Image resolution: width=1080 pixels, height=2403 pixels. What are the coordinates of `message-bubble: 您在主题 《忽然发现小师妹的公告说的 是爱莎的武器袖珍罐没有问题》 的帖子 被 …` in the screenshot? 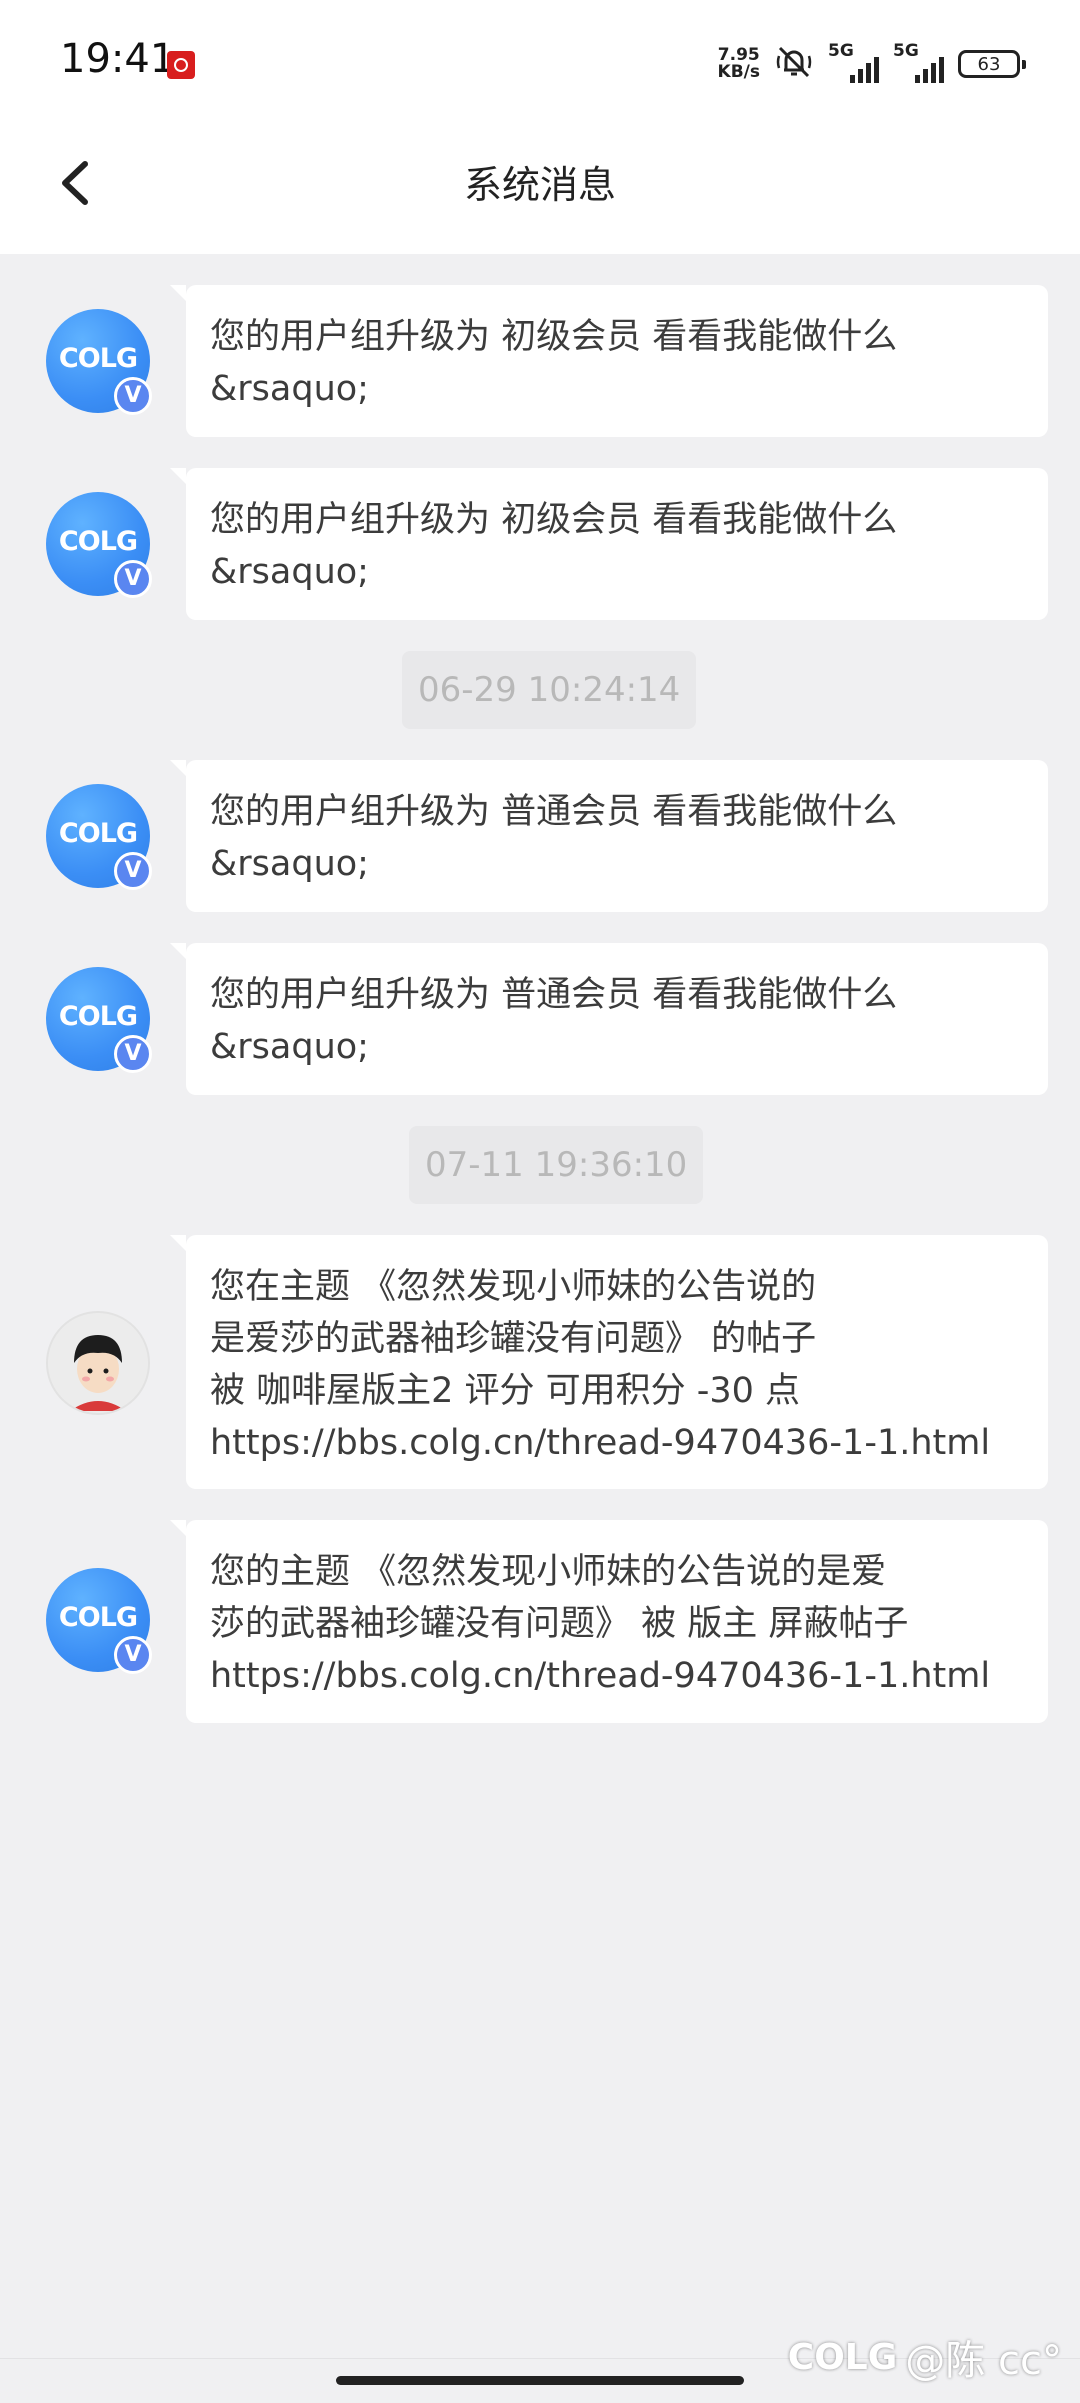 It's located at (609, 1362).